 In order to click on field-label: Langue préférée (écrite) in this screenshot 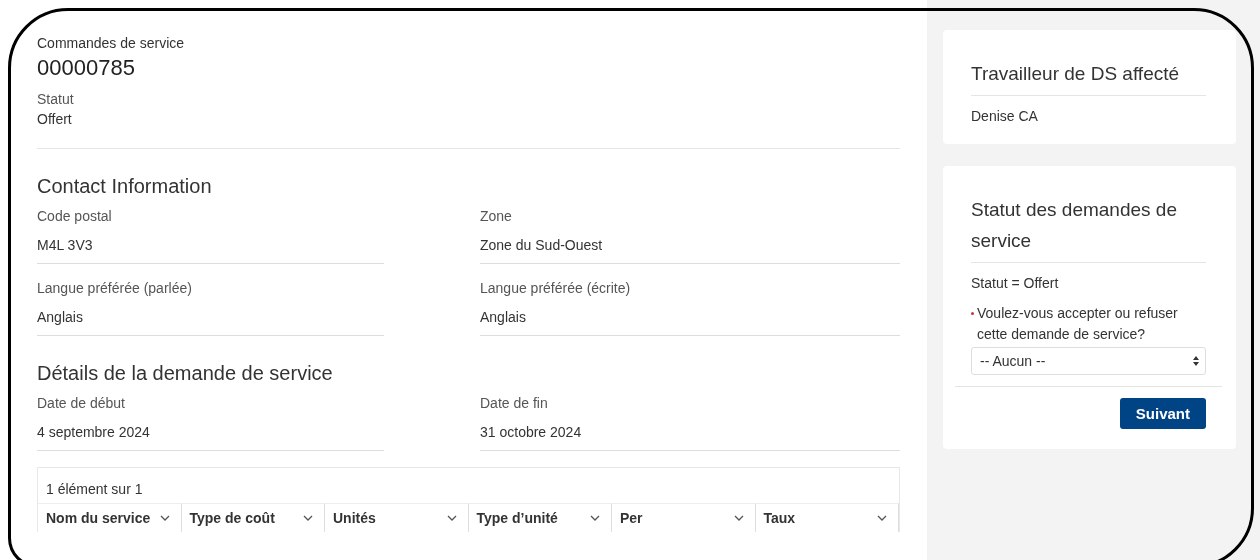, I will do `click(556, 288)`.